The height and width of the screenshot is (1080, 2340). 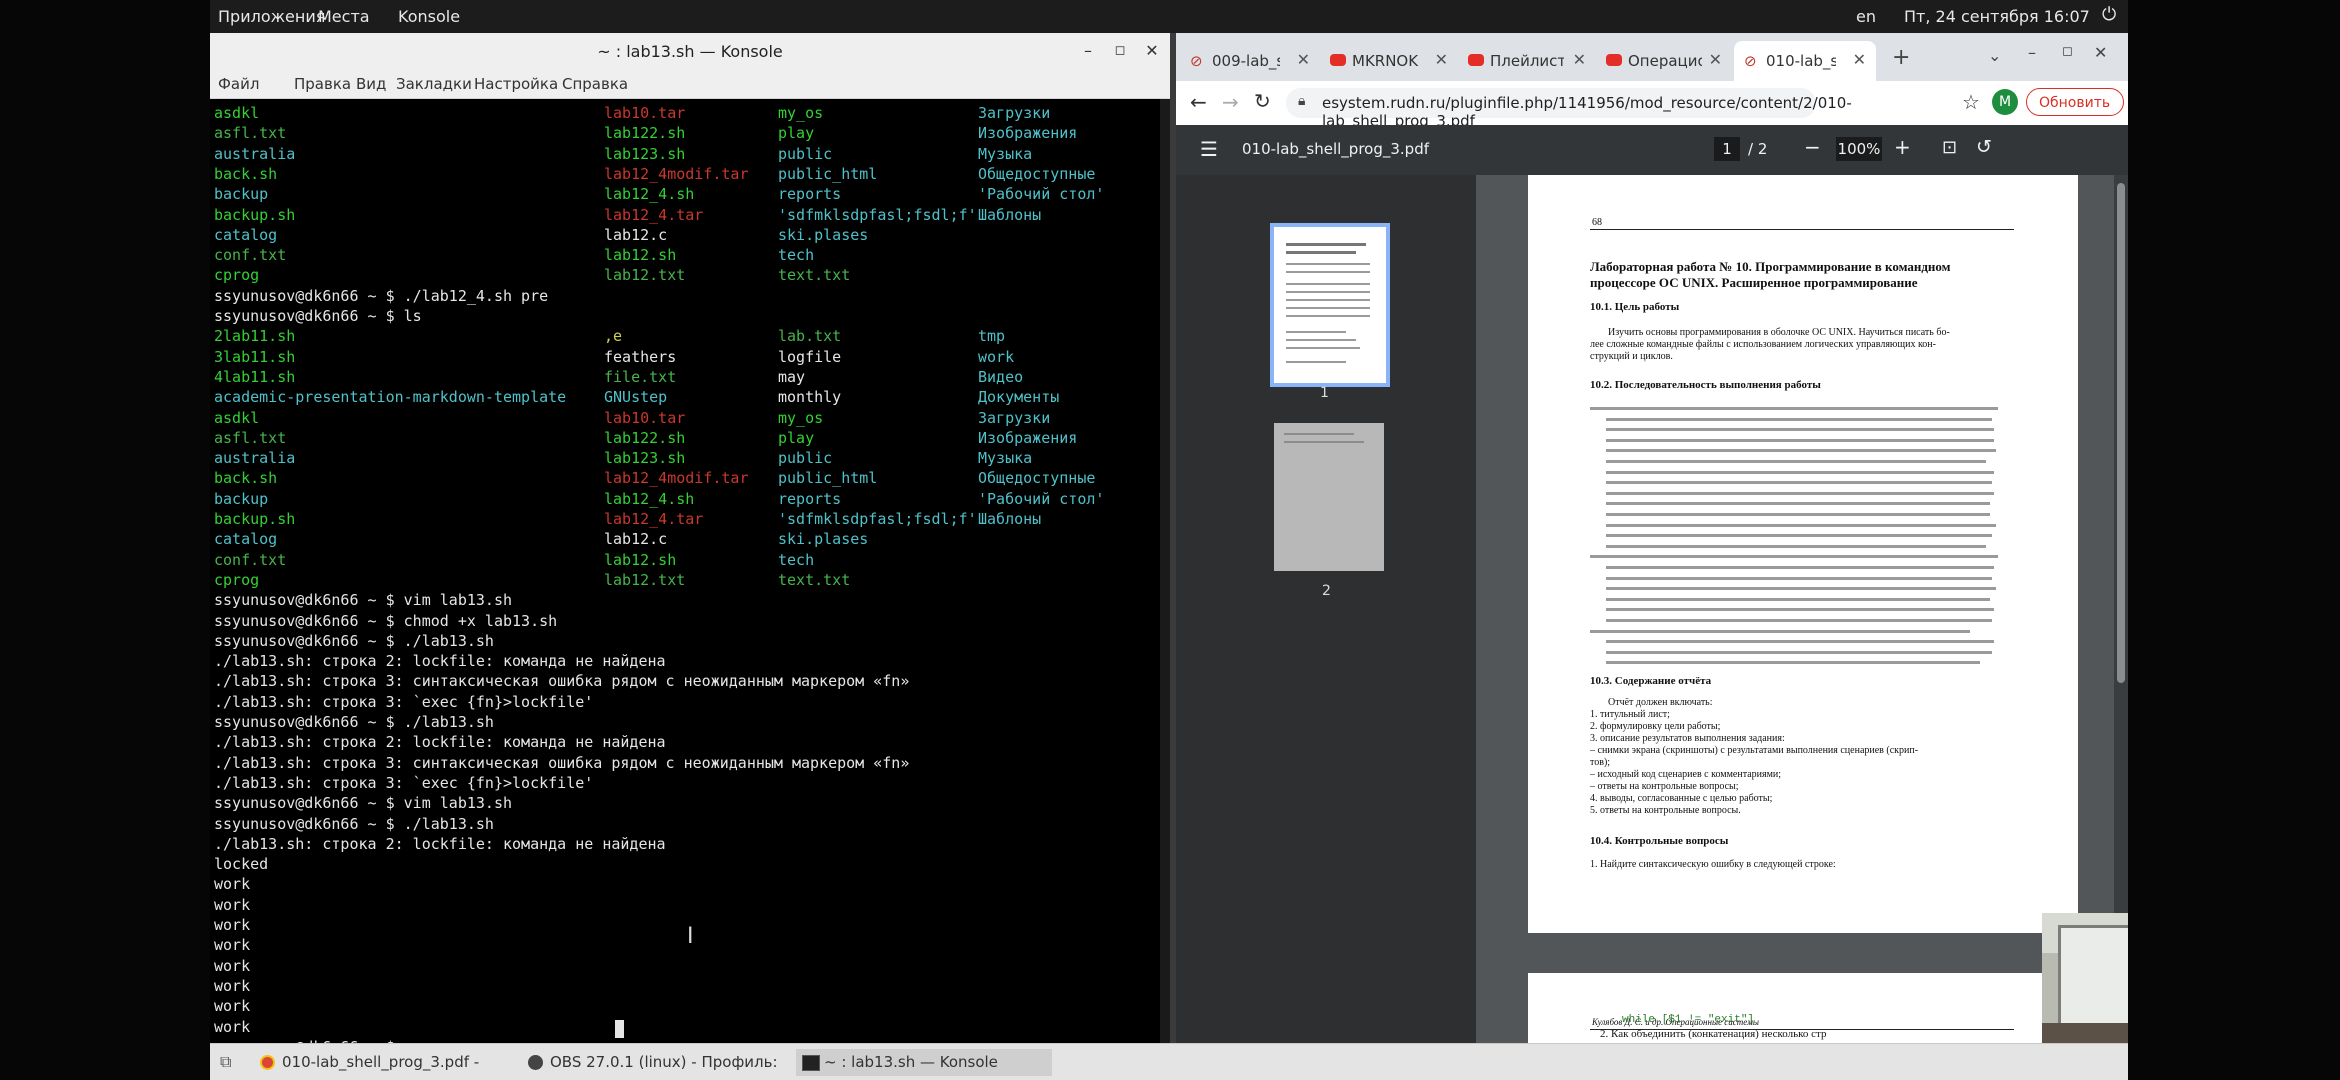 I want to click on tab-youtube-2: Плейлисты ✕, so click(x=1527, y=61).